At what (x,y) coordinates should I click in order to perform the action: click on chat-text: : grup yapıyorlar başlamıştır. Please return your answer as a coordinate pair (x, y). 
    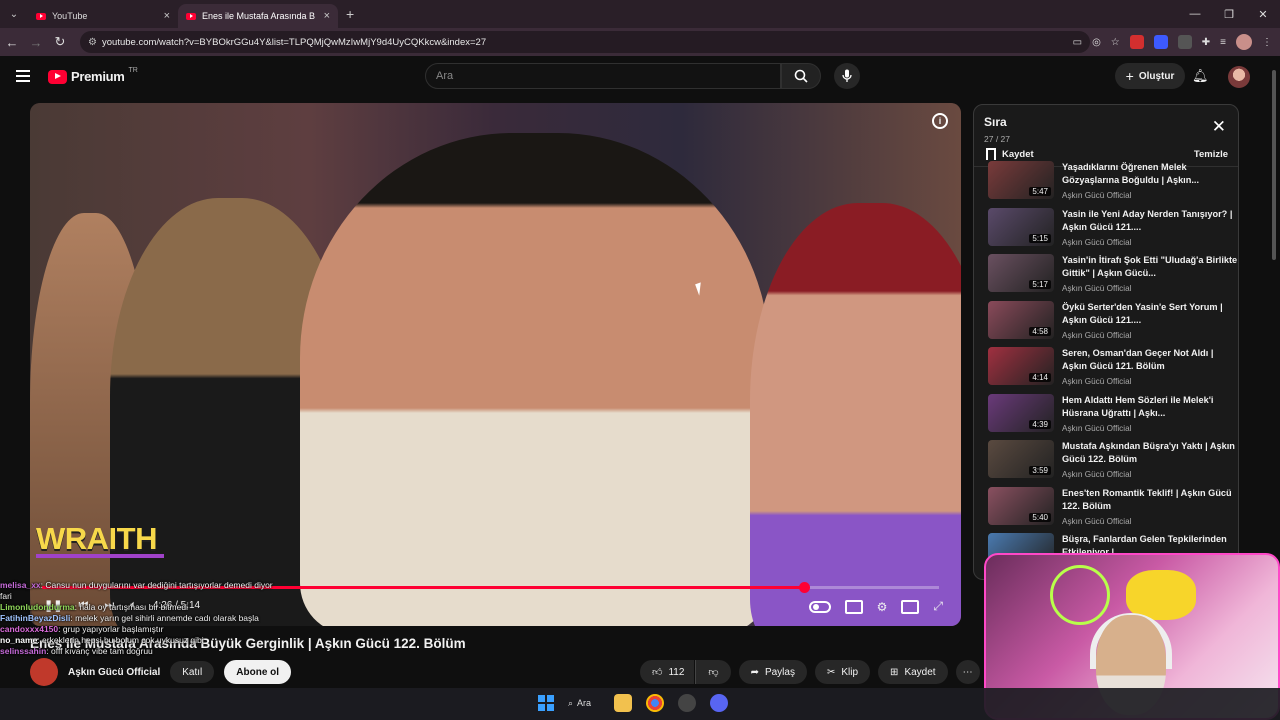
    Looking at the image, I should click on (111, 629).